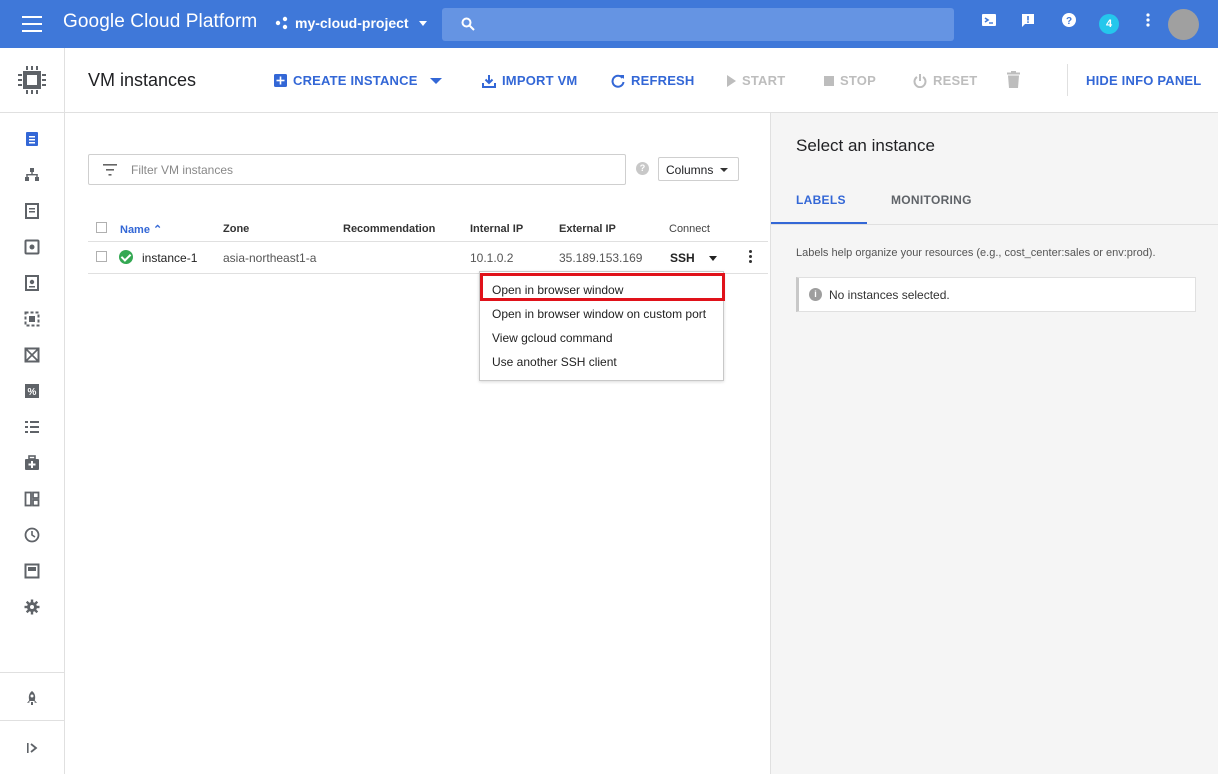 This screenshot has height=774, width=1218. I want to click on operations-icon, so click(32, 535).